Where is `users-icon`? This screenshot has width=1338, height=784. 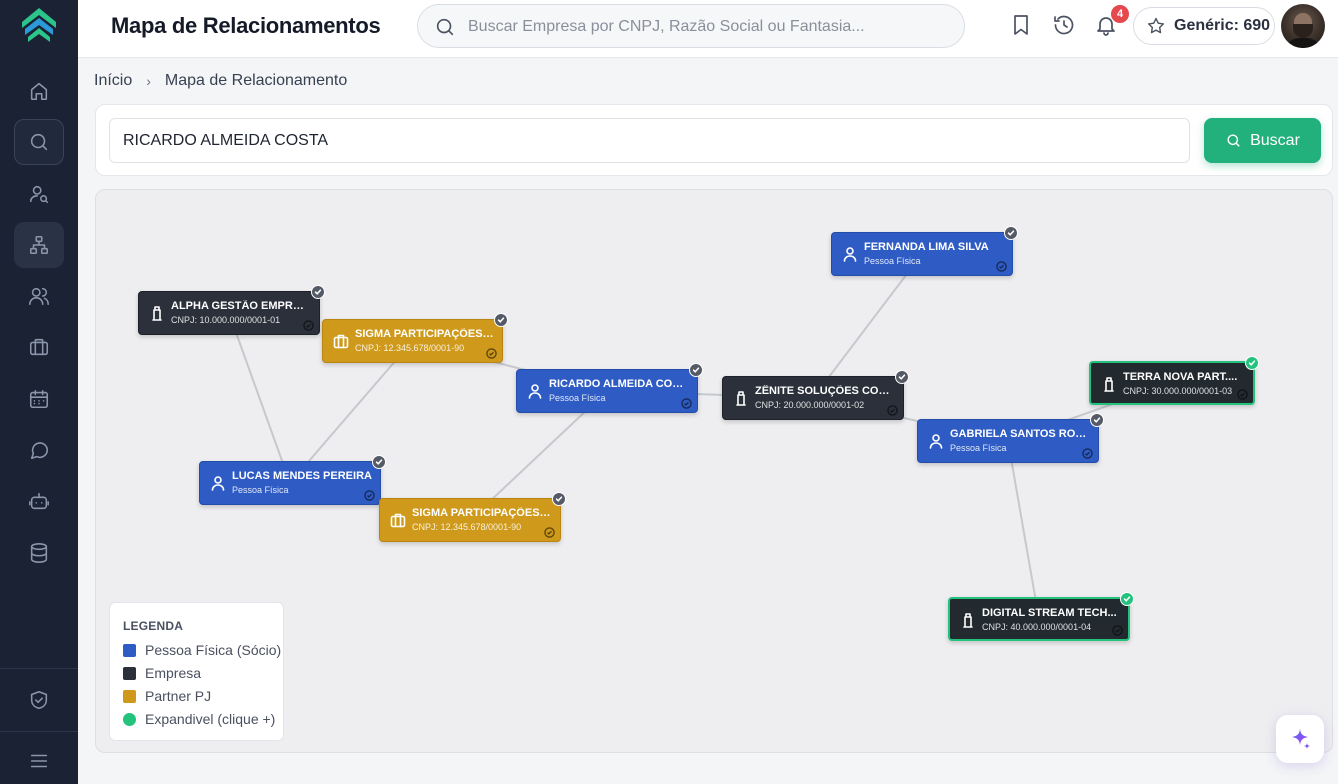
users-icon is located at coordinates (39, 296).